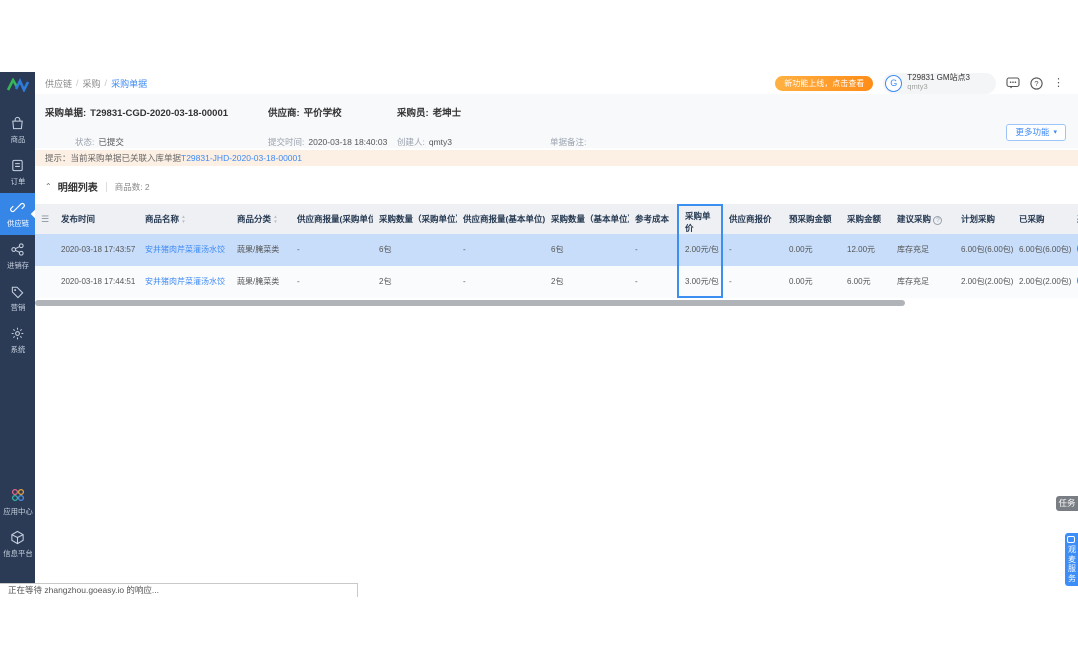 The width and height of the screenshot is (1078, 664). I want to click on col-purchase-qty-purchase-unit: 采购数量（采购单位）, so click(418, 219).